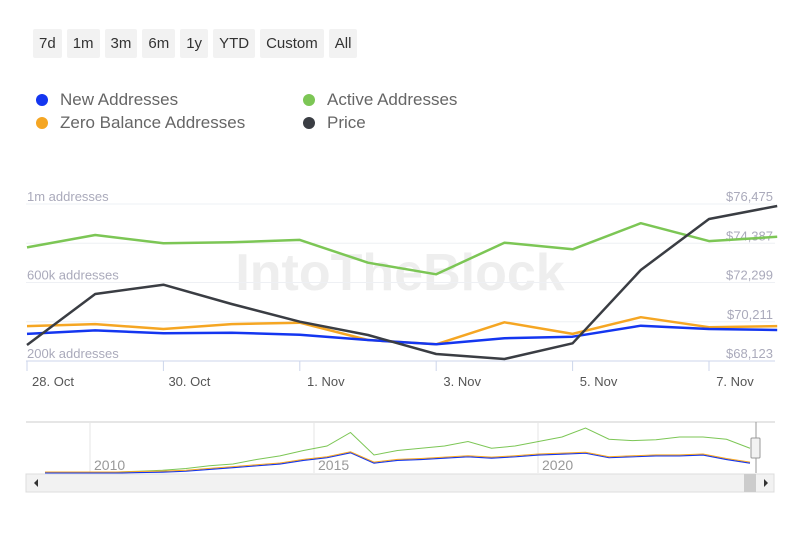 Image resolution: width=800 pixels, height=533 pixels. Describe the element at coordinates (189, 381) in the screenshot. I see `x-axis-label: 30. Oct` at that location.